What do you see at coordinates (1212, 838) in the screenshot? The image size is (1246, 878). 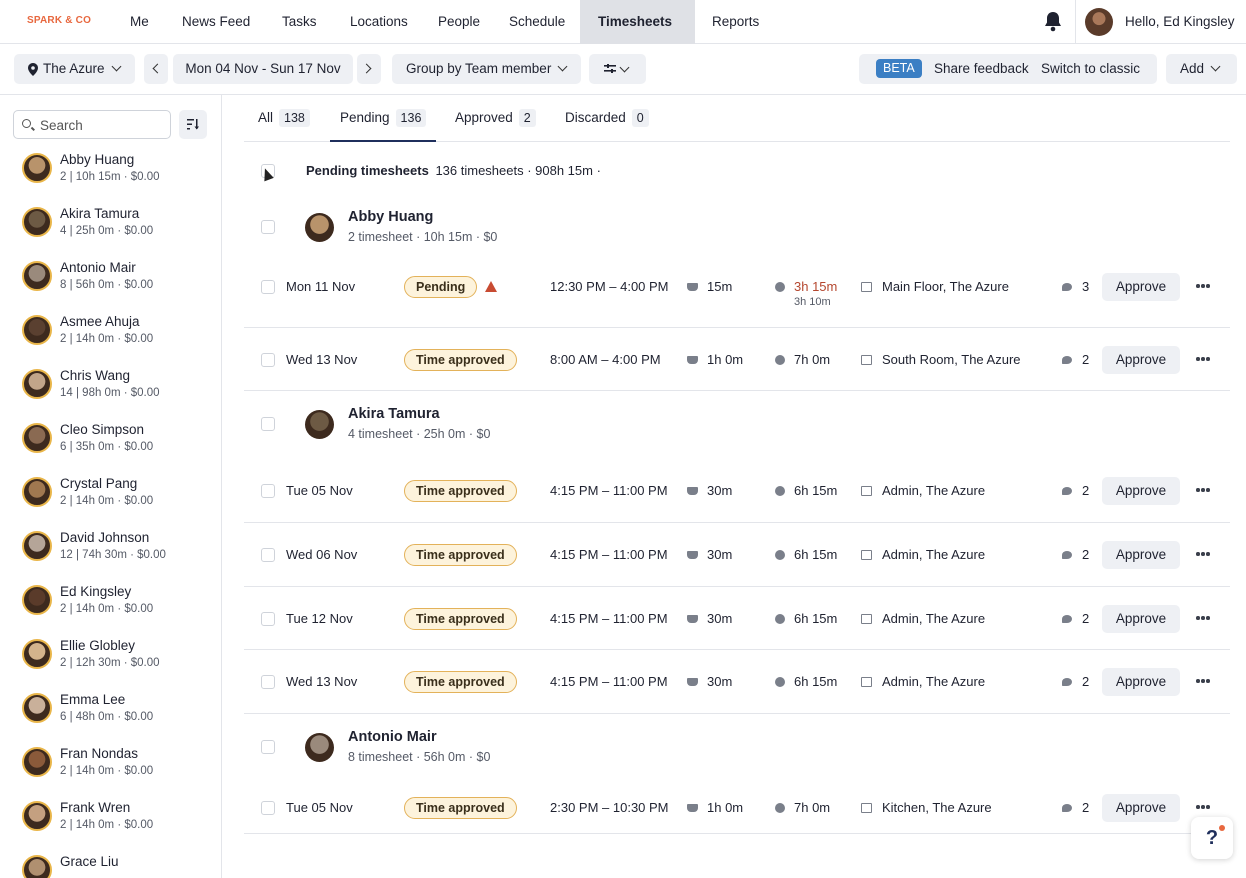 I see `help-button: ?` at bounding box center [1212, 838].